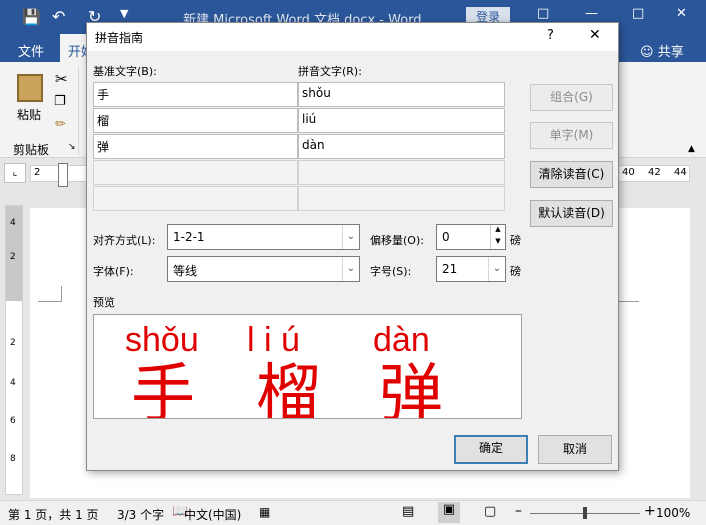 This screenshot has height=525, width=706. I want to click on stepper-down-icon: ▼, so click(497, 243).